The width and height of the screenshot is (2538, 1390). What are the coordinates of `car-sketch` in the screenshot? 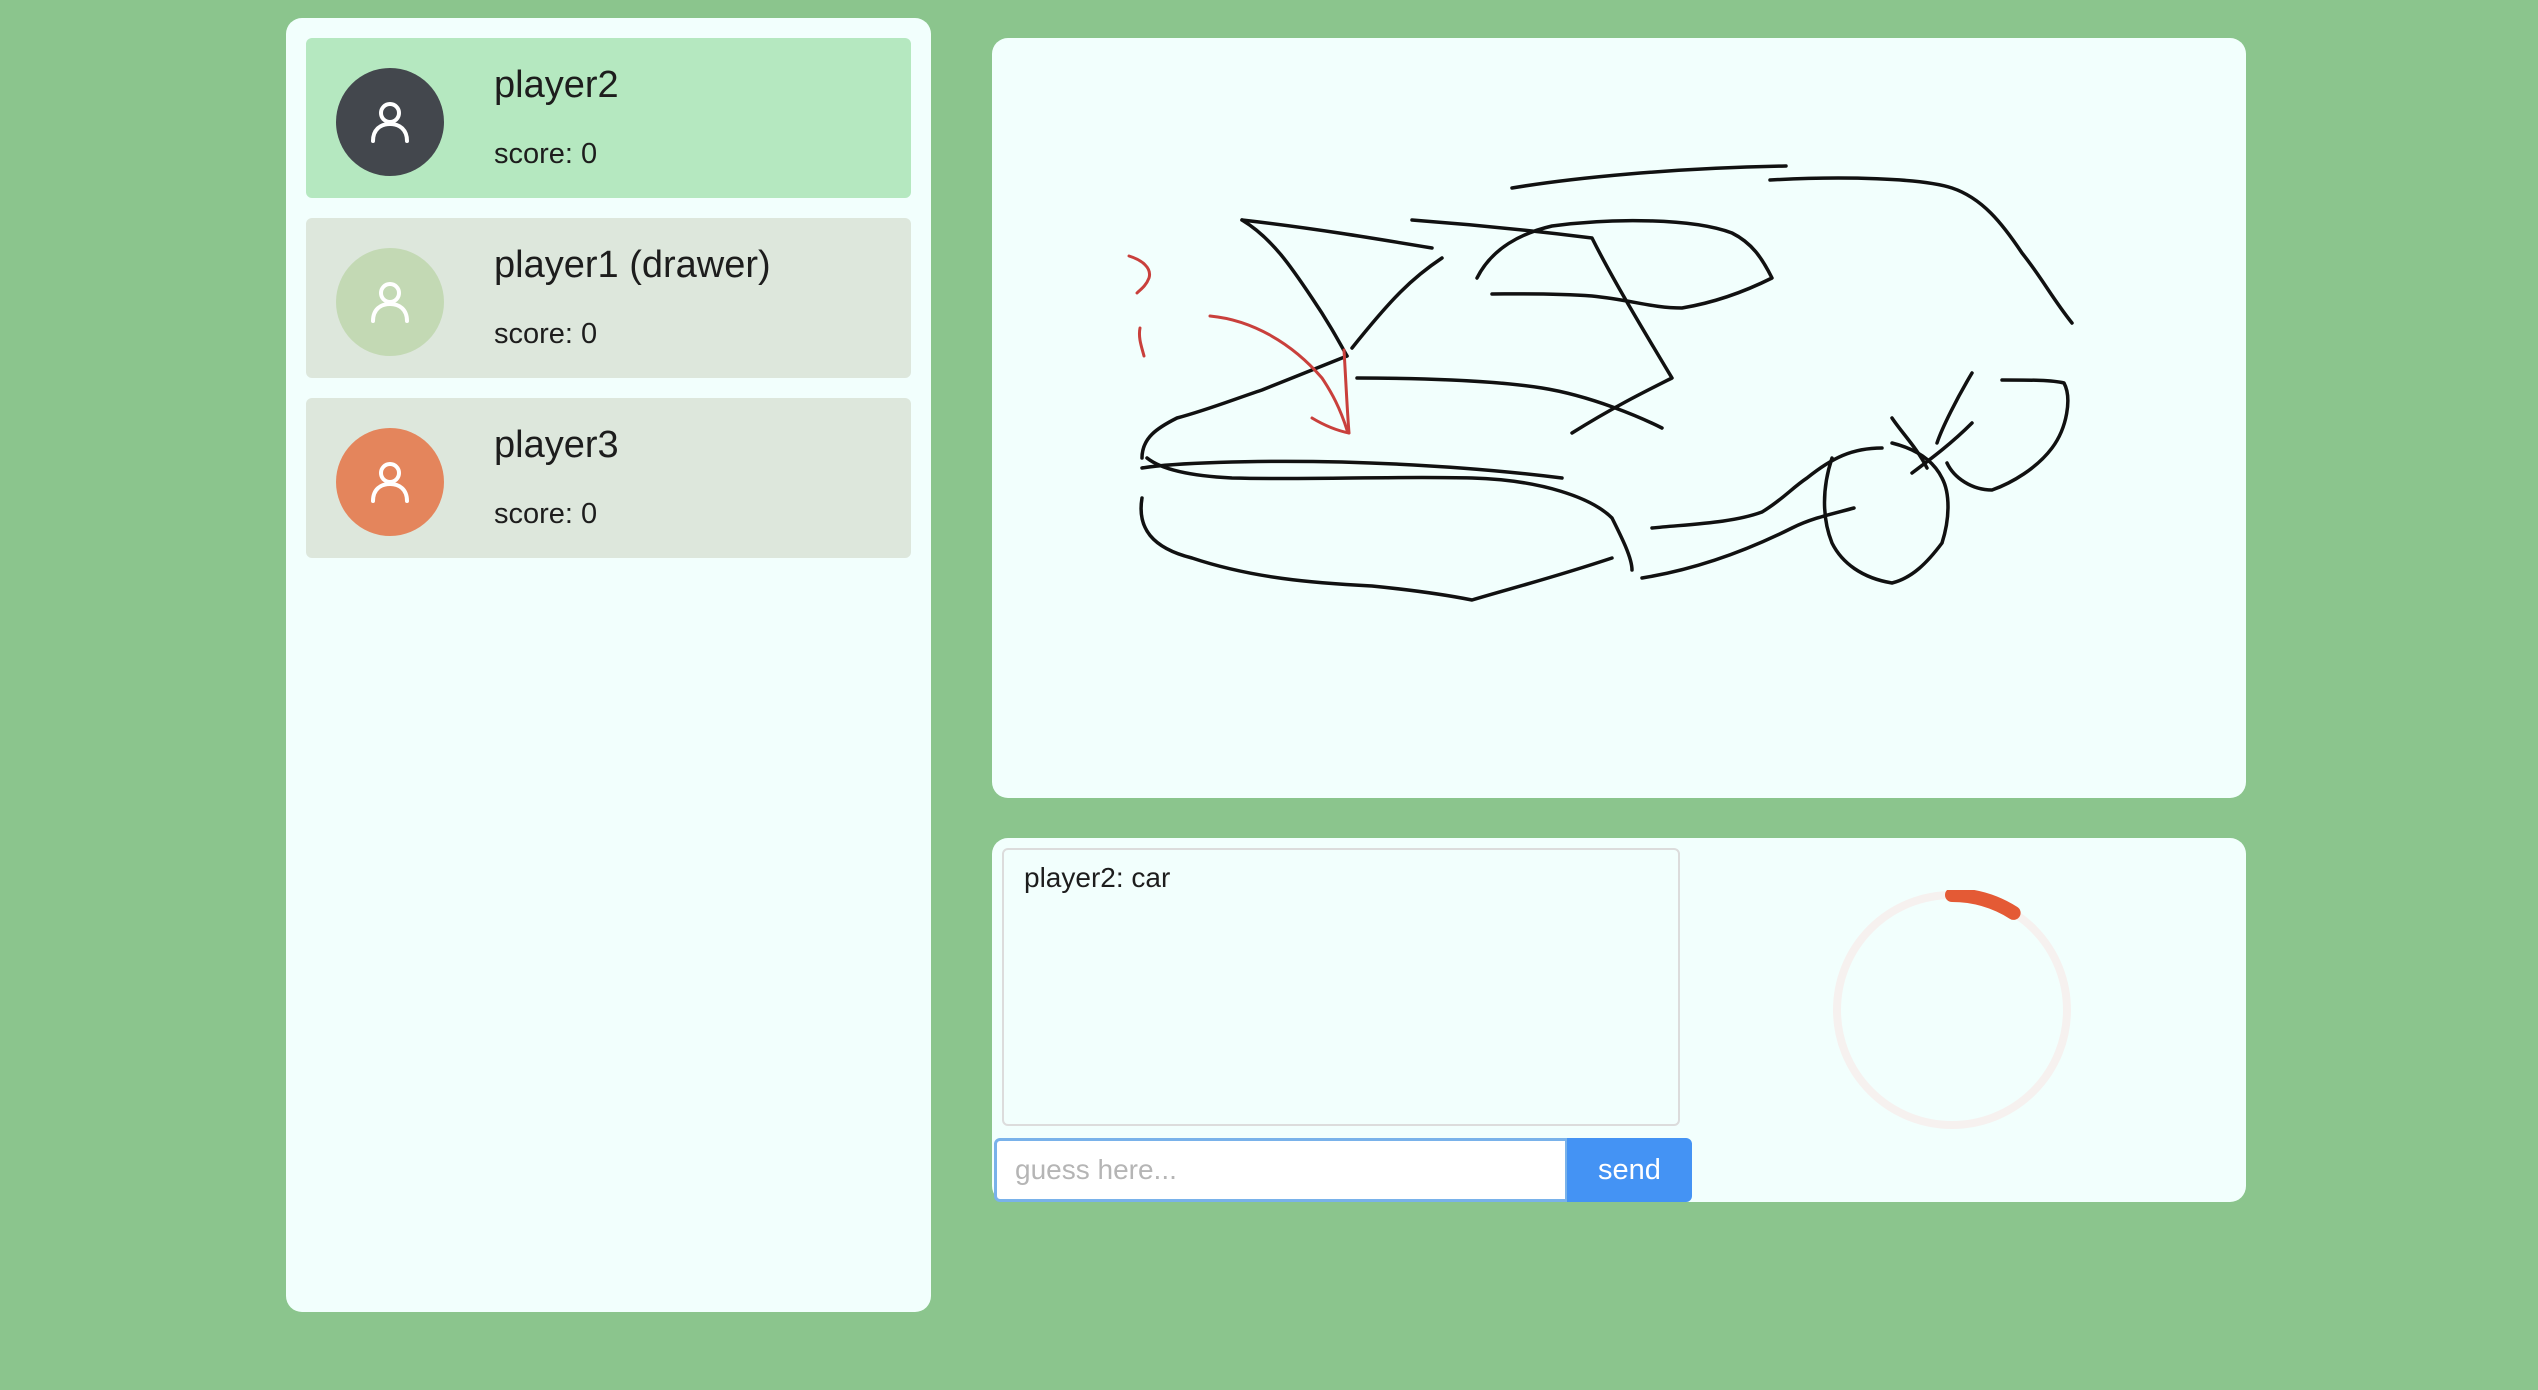 It's located at (1600, 383).